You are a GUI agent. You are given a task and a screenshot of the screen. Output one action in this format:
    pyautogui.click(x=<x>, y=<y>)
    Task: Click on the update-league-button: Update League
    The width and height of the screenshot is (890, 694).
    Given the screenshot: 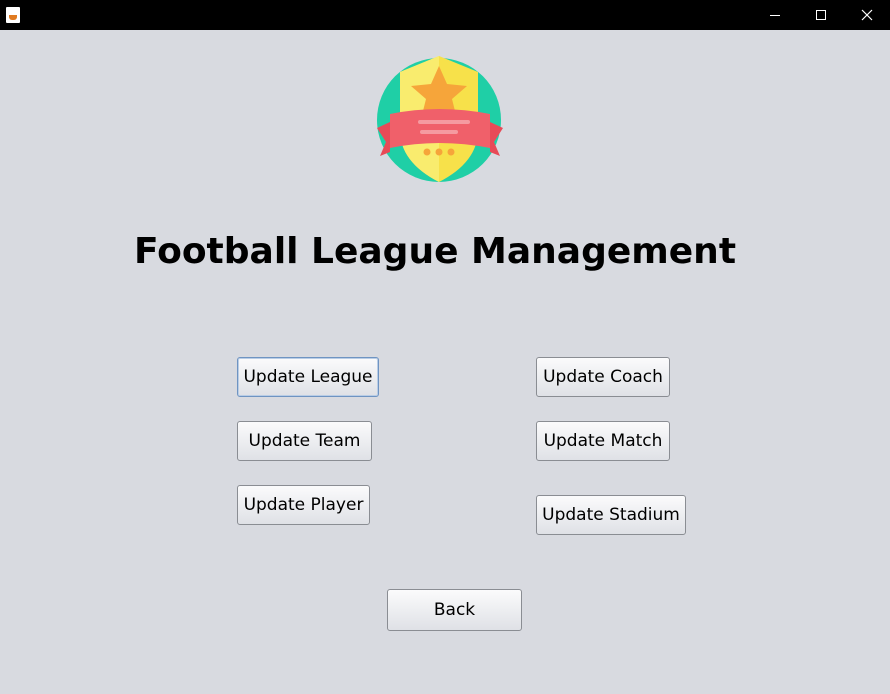 What is the action you would take?
    pyautogui.click(x=308, y=377)
    